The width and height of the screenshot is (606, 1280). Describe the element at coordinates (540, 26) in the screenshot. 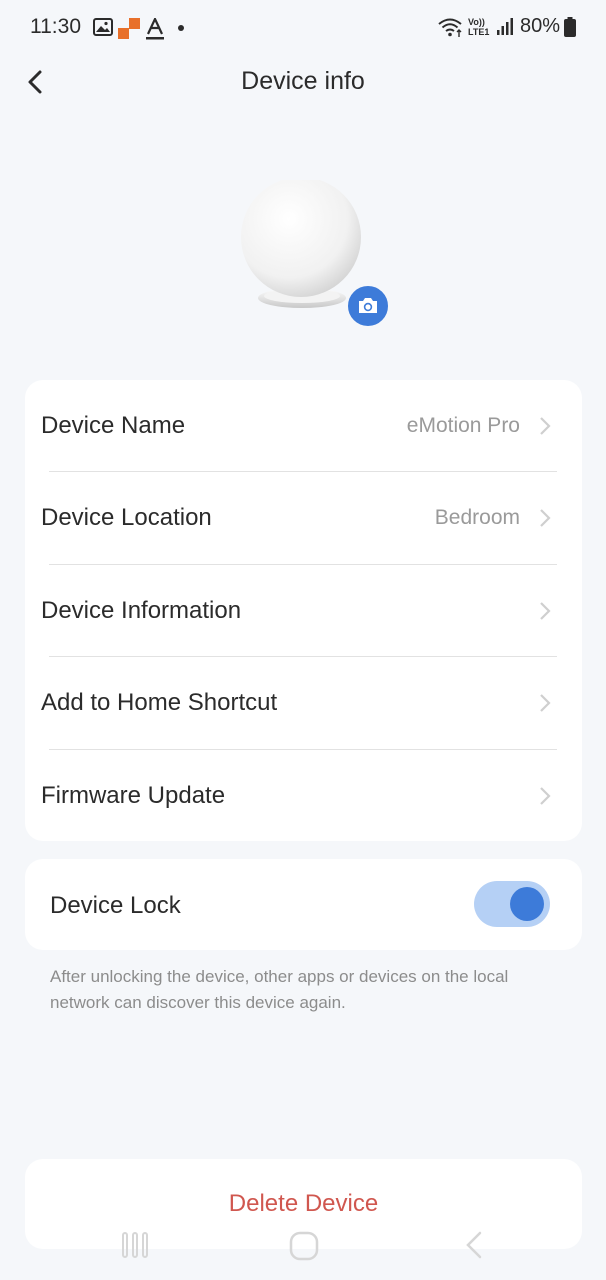

I see `battery-percentage: 80%` at that location.